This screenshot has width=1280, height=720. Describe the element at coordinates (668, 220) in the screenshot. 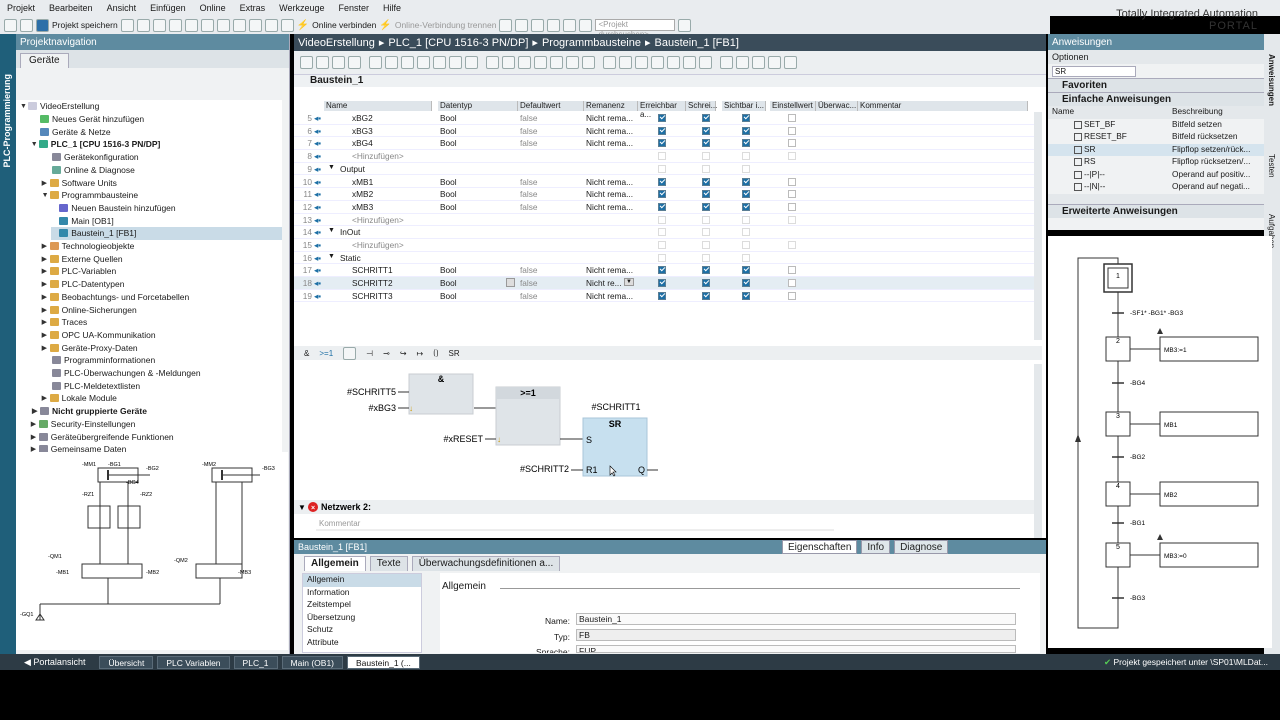

I see `table-row: 13 ◂▪ <Hinzufügen>` at that location.